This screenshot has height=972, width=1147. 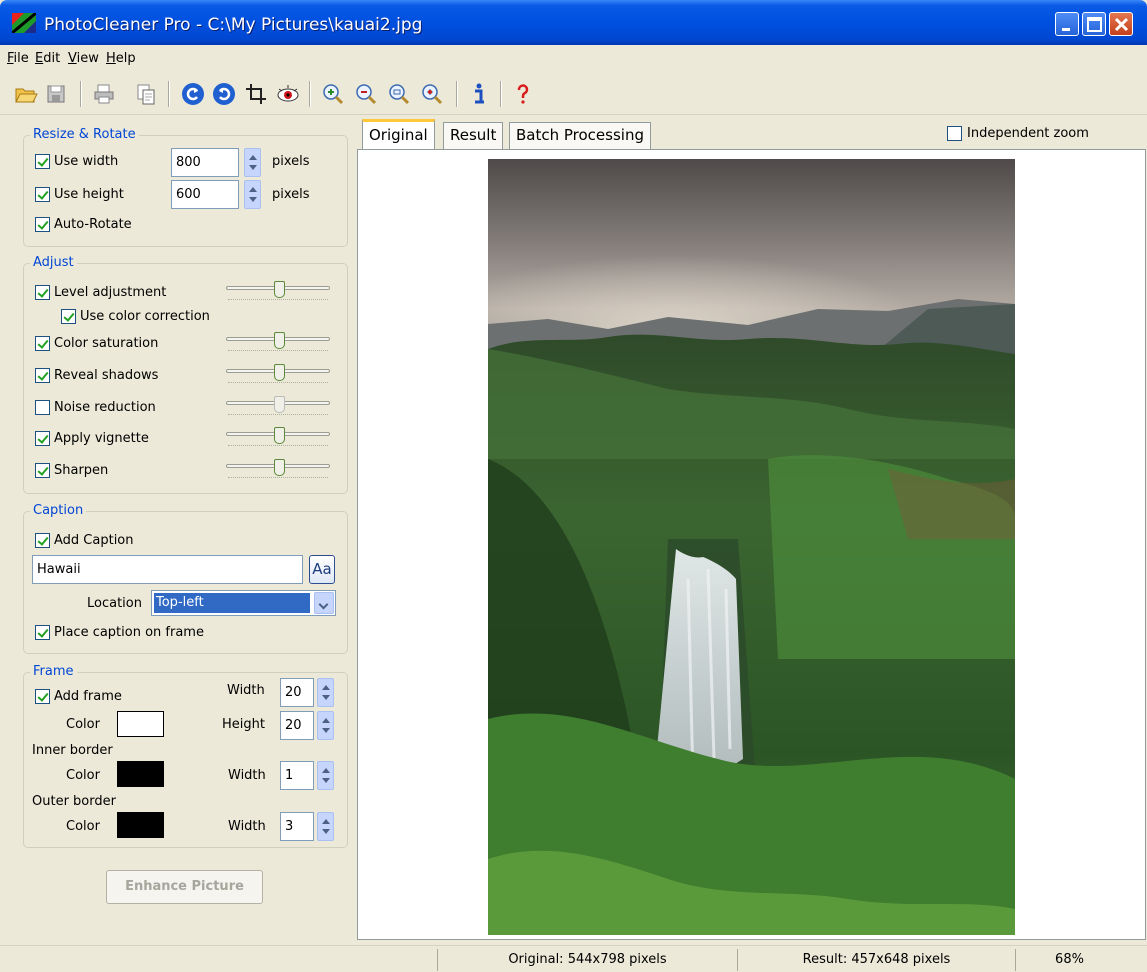 What do you see at coordinates (42, 438) in the screenshot?
I see `apply-vignette-checkbox` at bounding box center [42, 438].